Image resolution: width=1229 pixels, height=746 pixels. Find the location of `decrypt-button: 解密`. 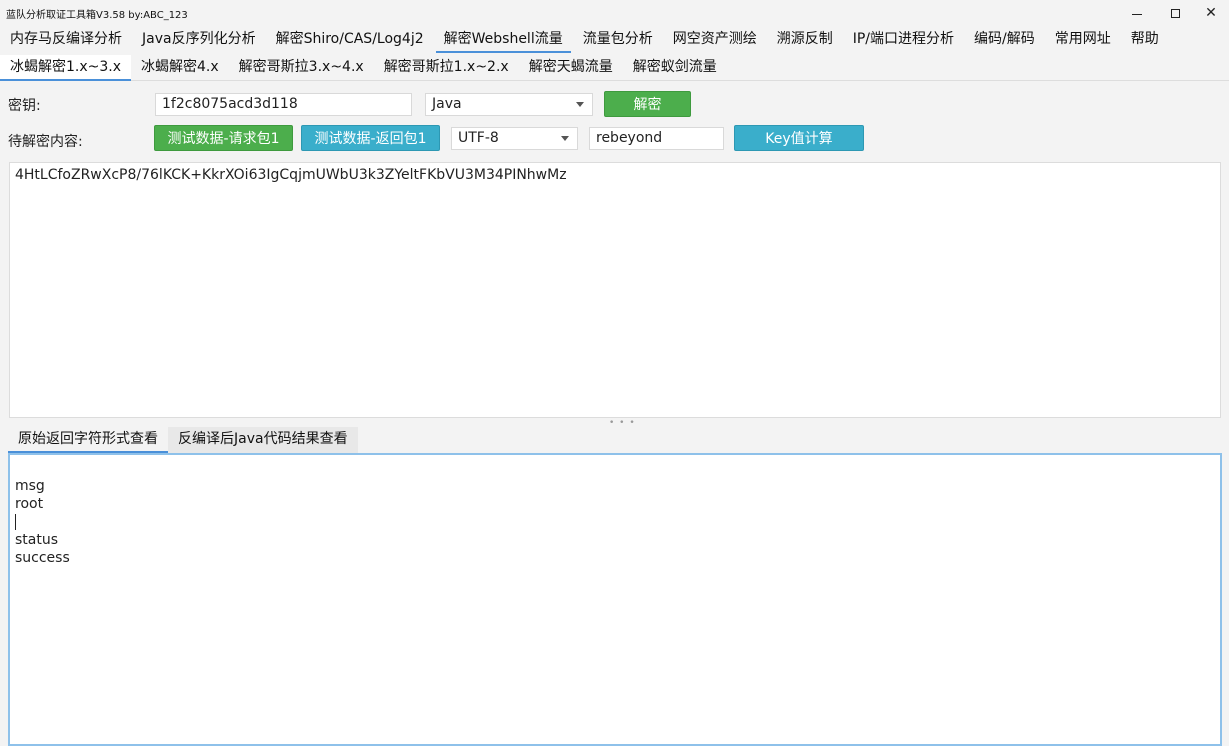

decrypt-button: 解密 is located at coordinates (647, 104).